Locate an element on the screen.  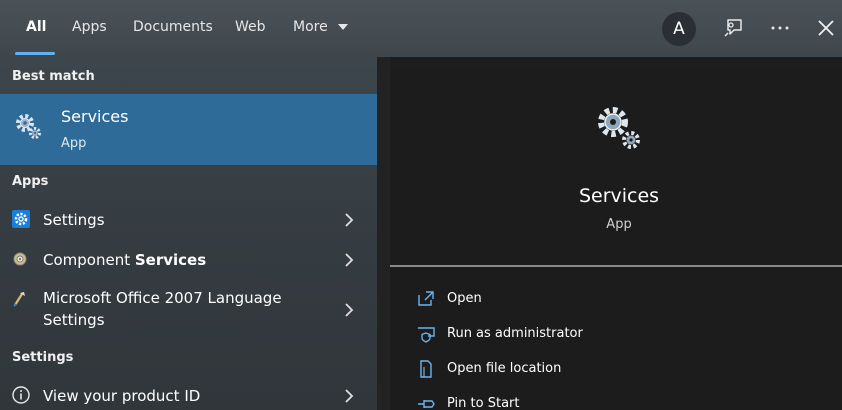
component-services-icon is located at coordinates (20, 259).